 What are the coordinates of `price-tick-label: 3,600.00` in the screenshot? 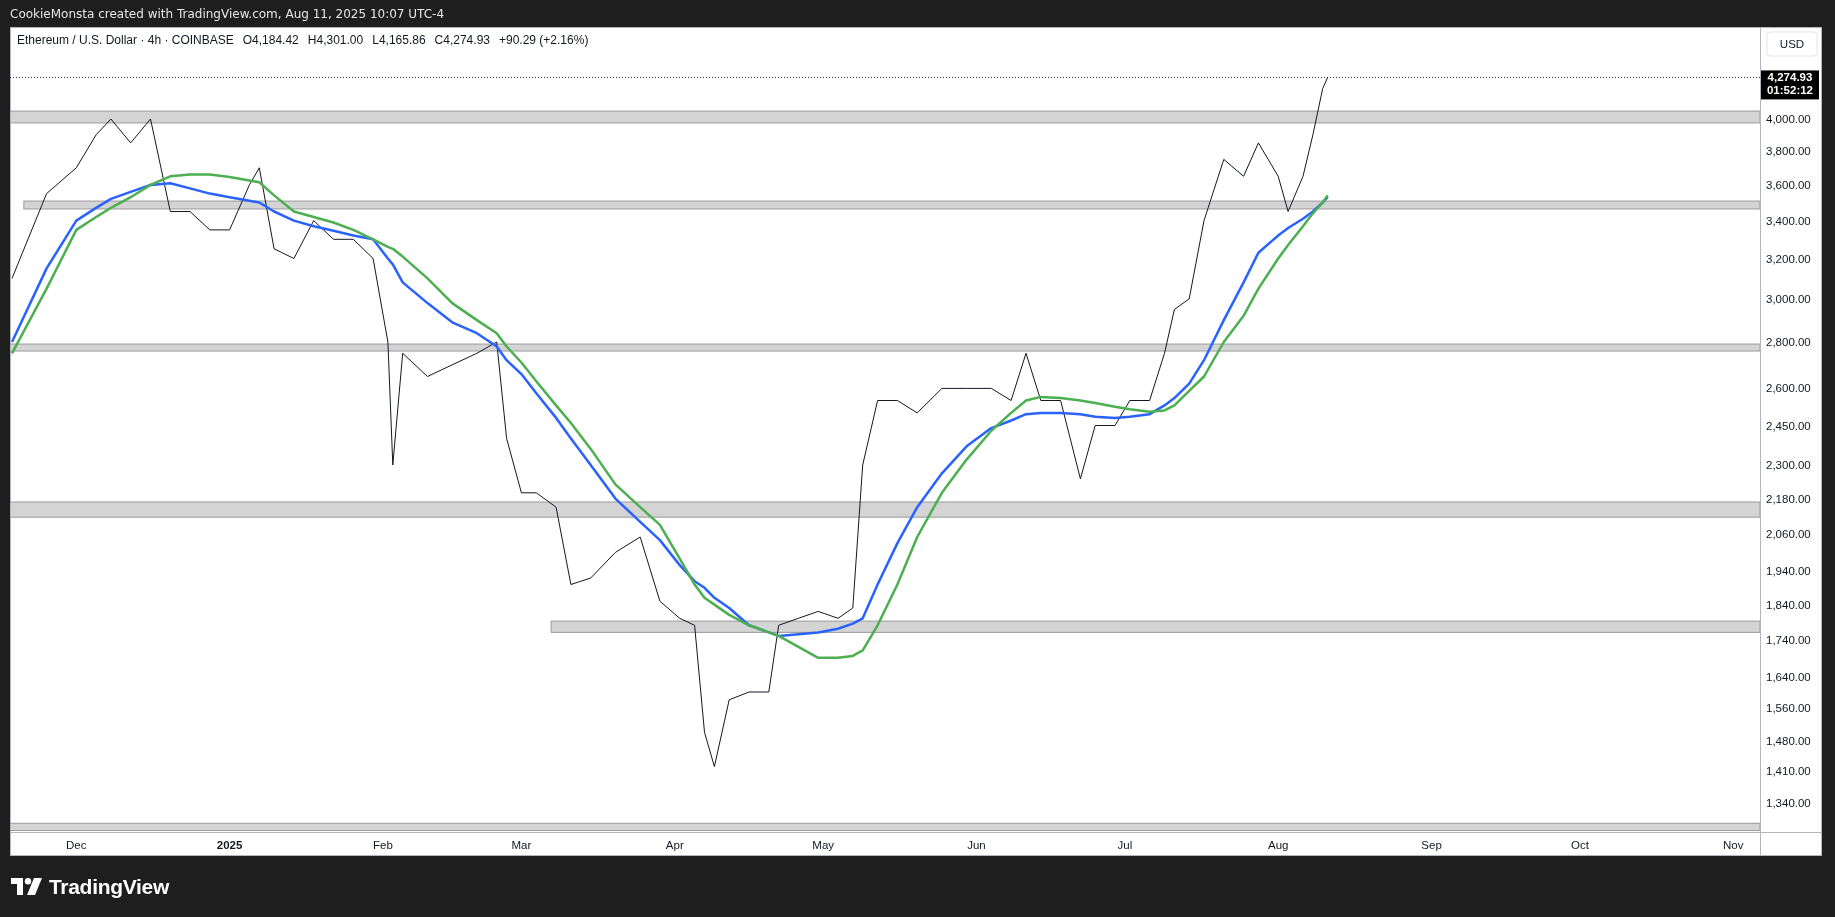 It's located at (1788, 184).